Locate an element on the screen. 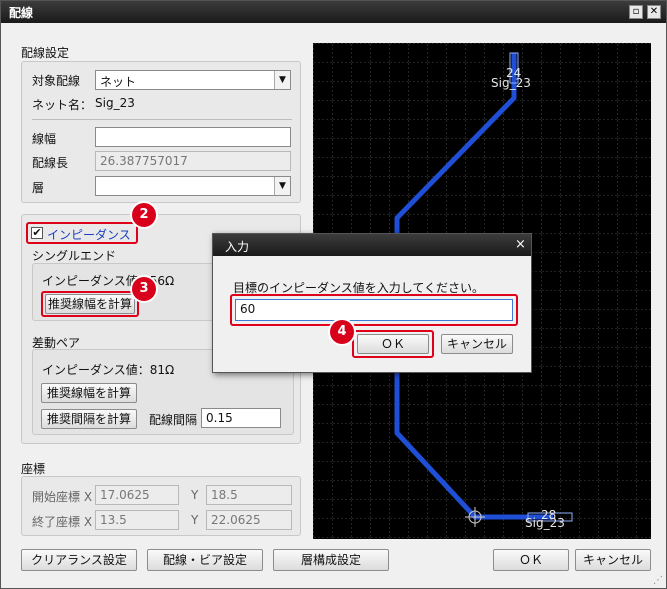 This screenshot has height=589, width=667. end-y-label: Y is located at coordinates (195, 520).